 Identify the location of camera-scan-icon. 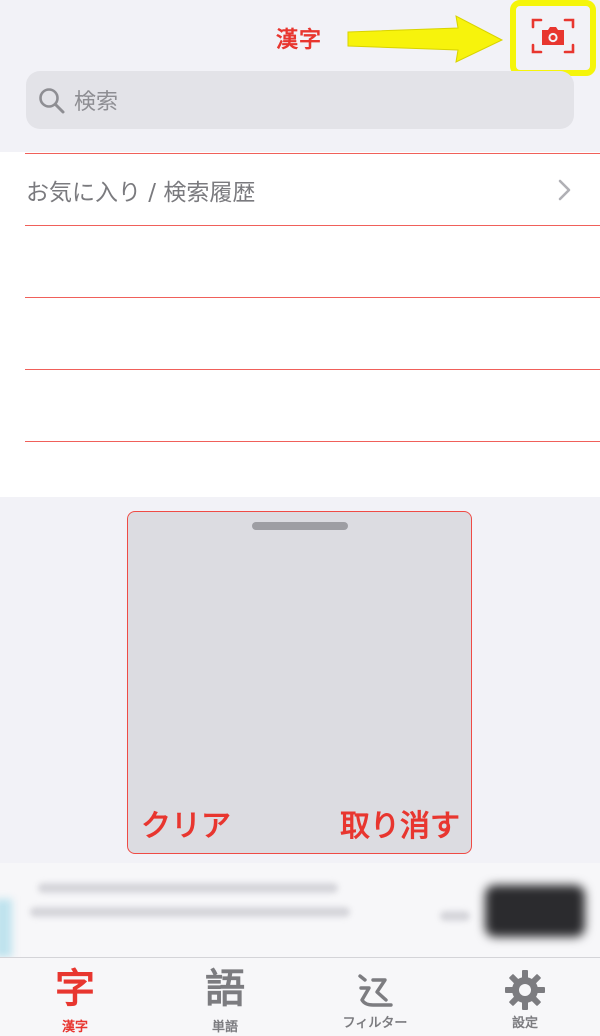
(553, 36).